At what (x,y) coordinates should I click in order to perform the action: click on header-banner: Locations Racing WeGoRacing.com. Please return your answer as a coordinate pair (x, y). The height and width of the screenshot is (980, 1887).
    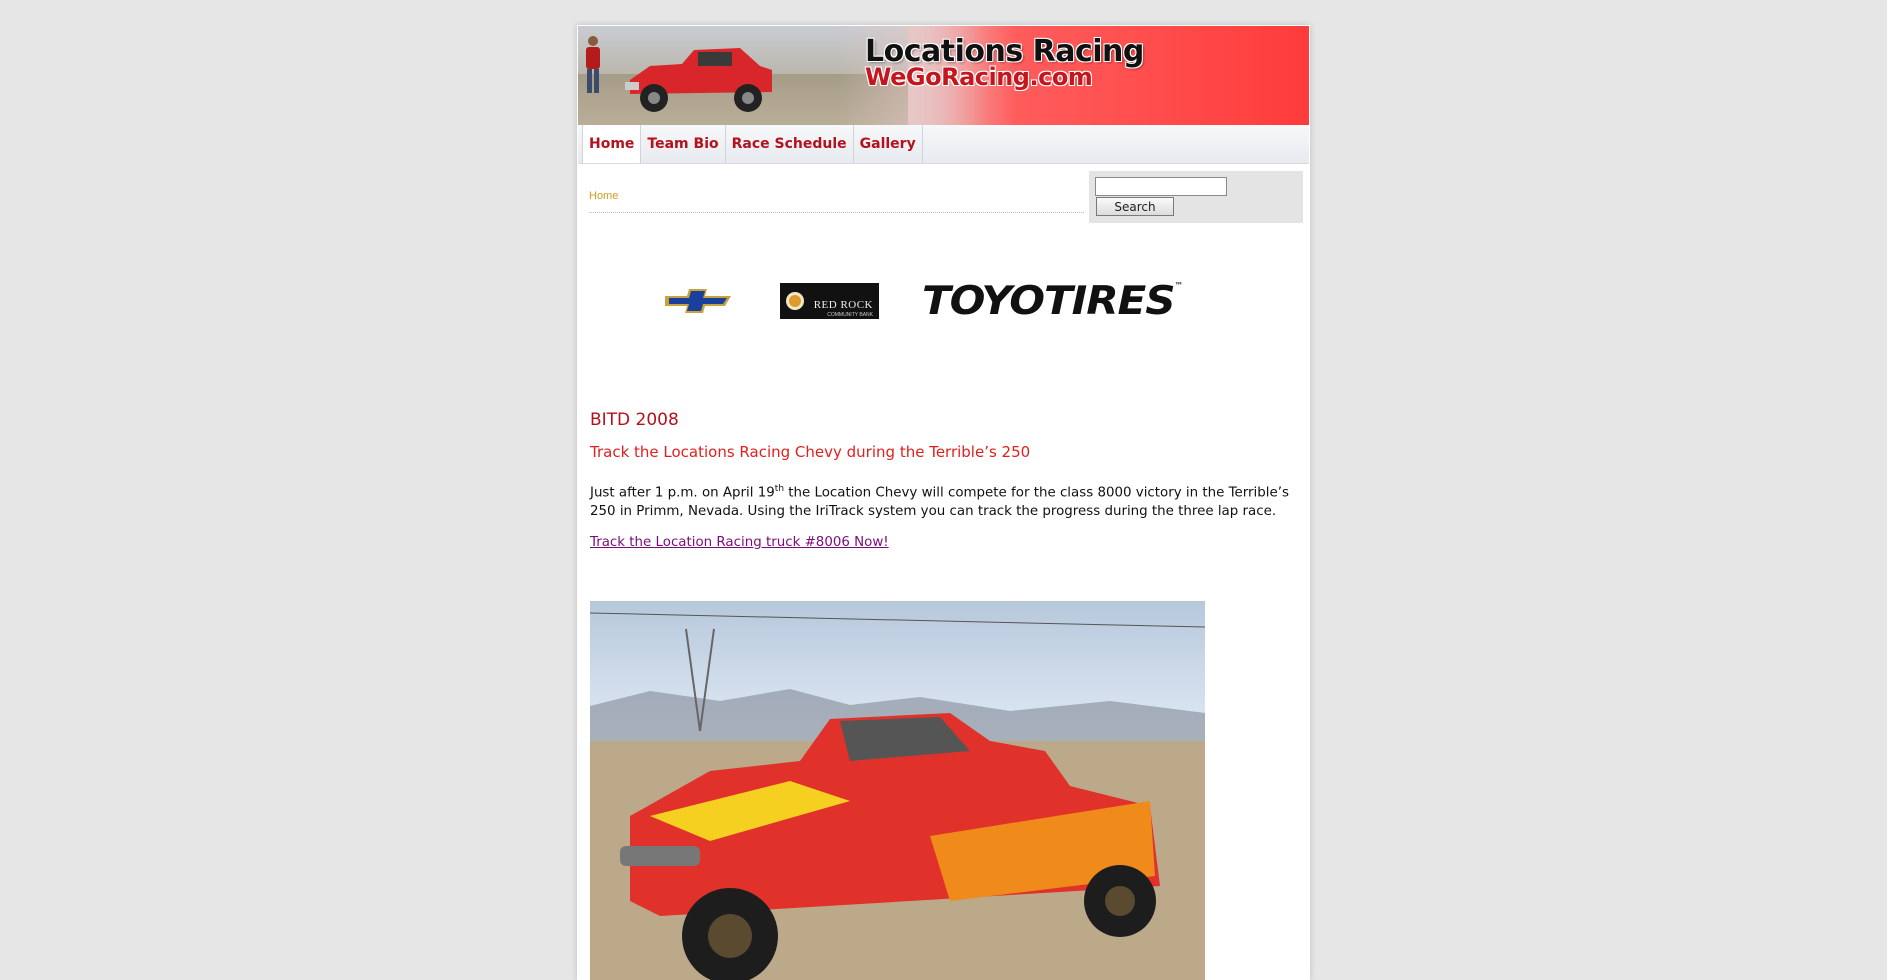
    Looking at the image, I should click on (943, 75).